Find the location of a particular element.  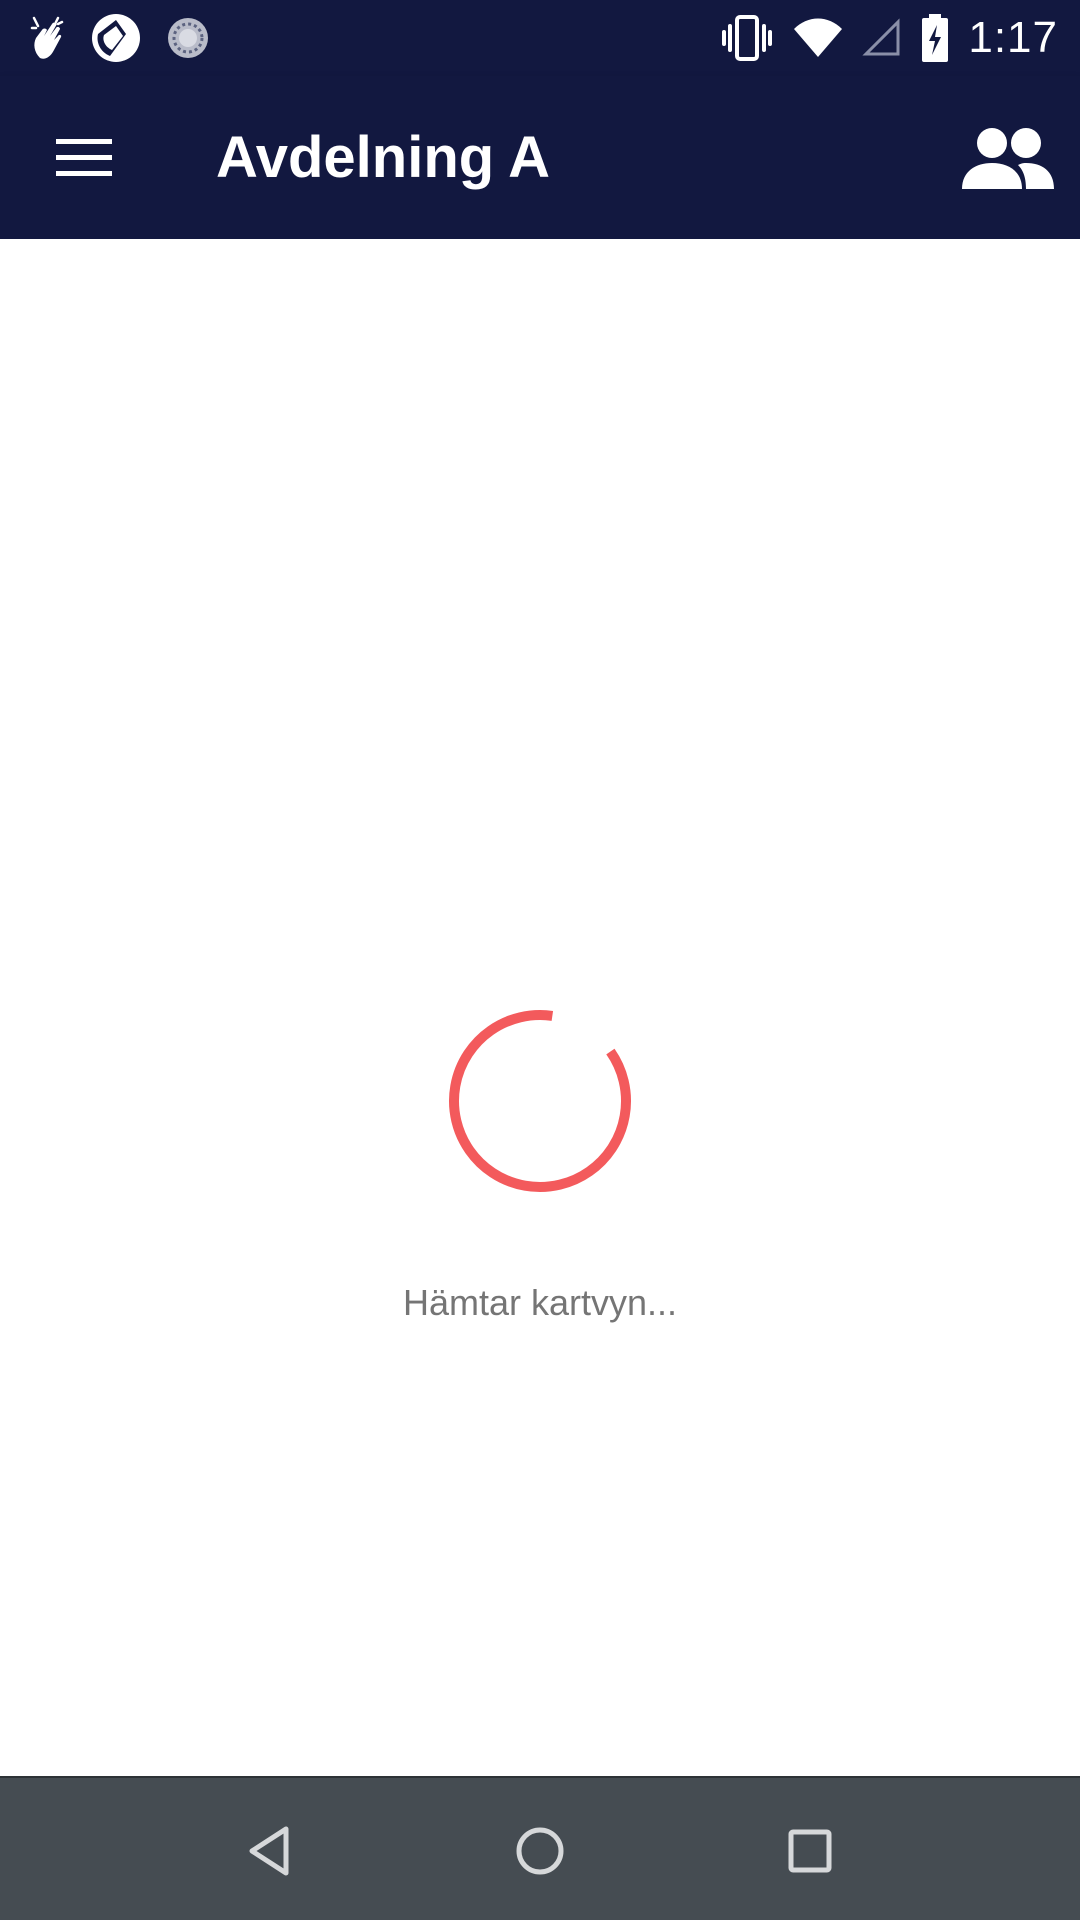

menu-button is located at coordinates (84, 158).